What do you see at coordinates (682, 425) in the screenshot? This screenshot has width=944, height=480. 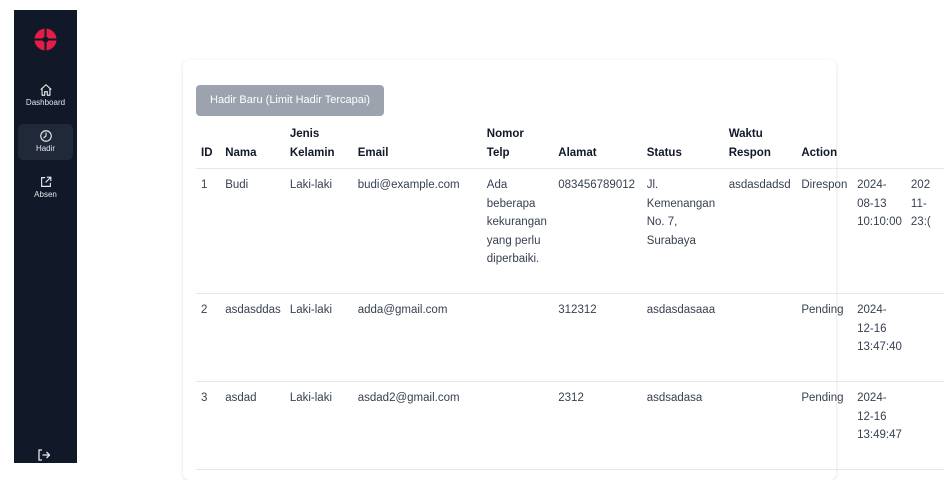 I see `cell-alamat: asdsadasa` at bounding box center [682, 425].